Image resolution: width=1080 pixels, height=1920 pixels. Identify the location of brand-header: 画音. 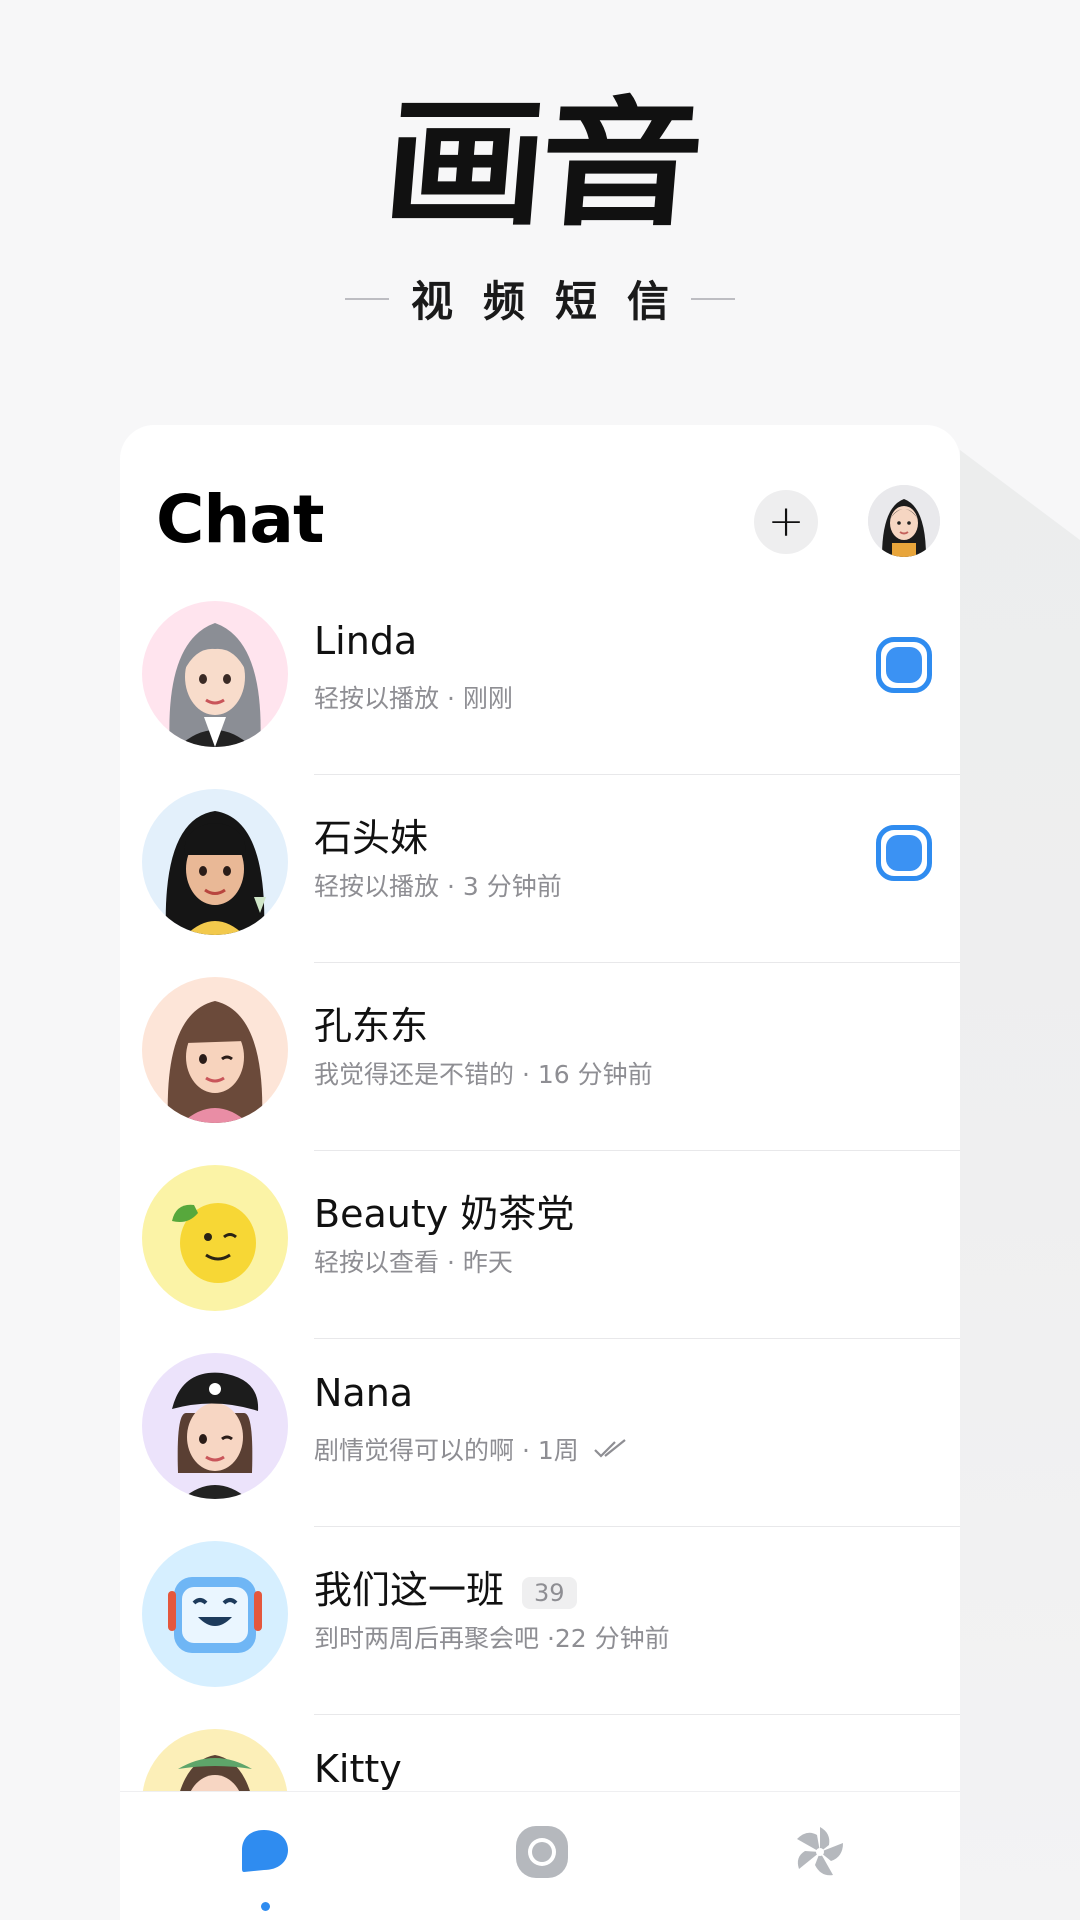
(540, 164).